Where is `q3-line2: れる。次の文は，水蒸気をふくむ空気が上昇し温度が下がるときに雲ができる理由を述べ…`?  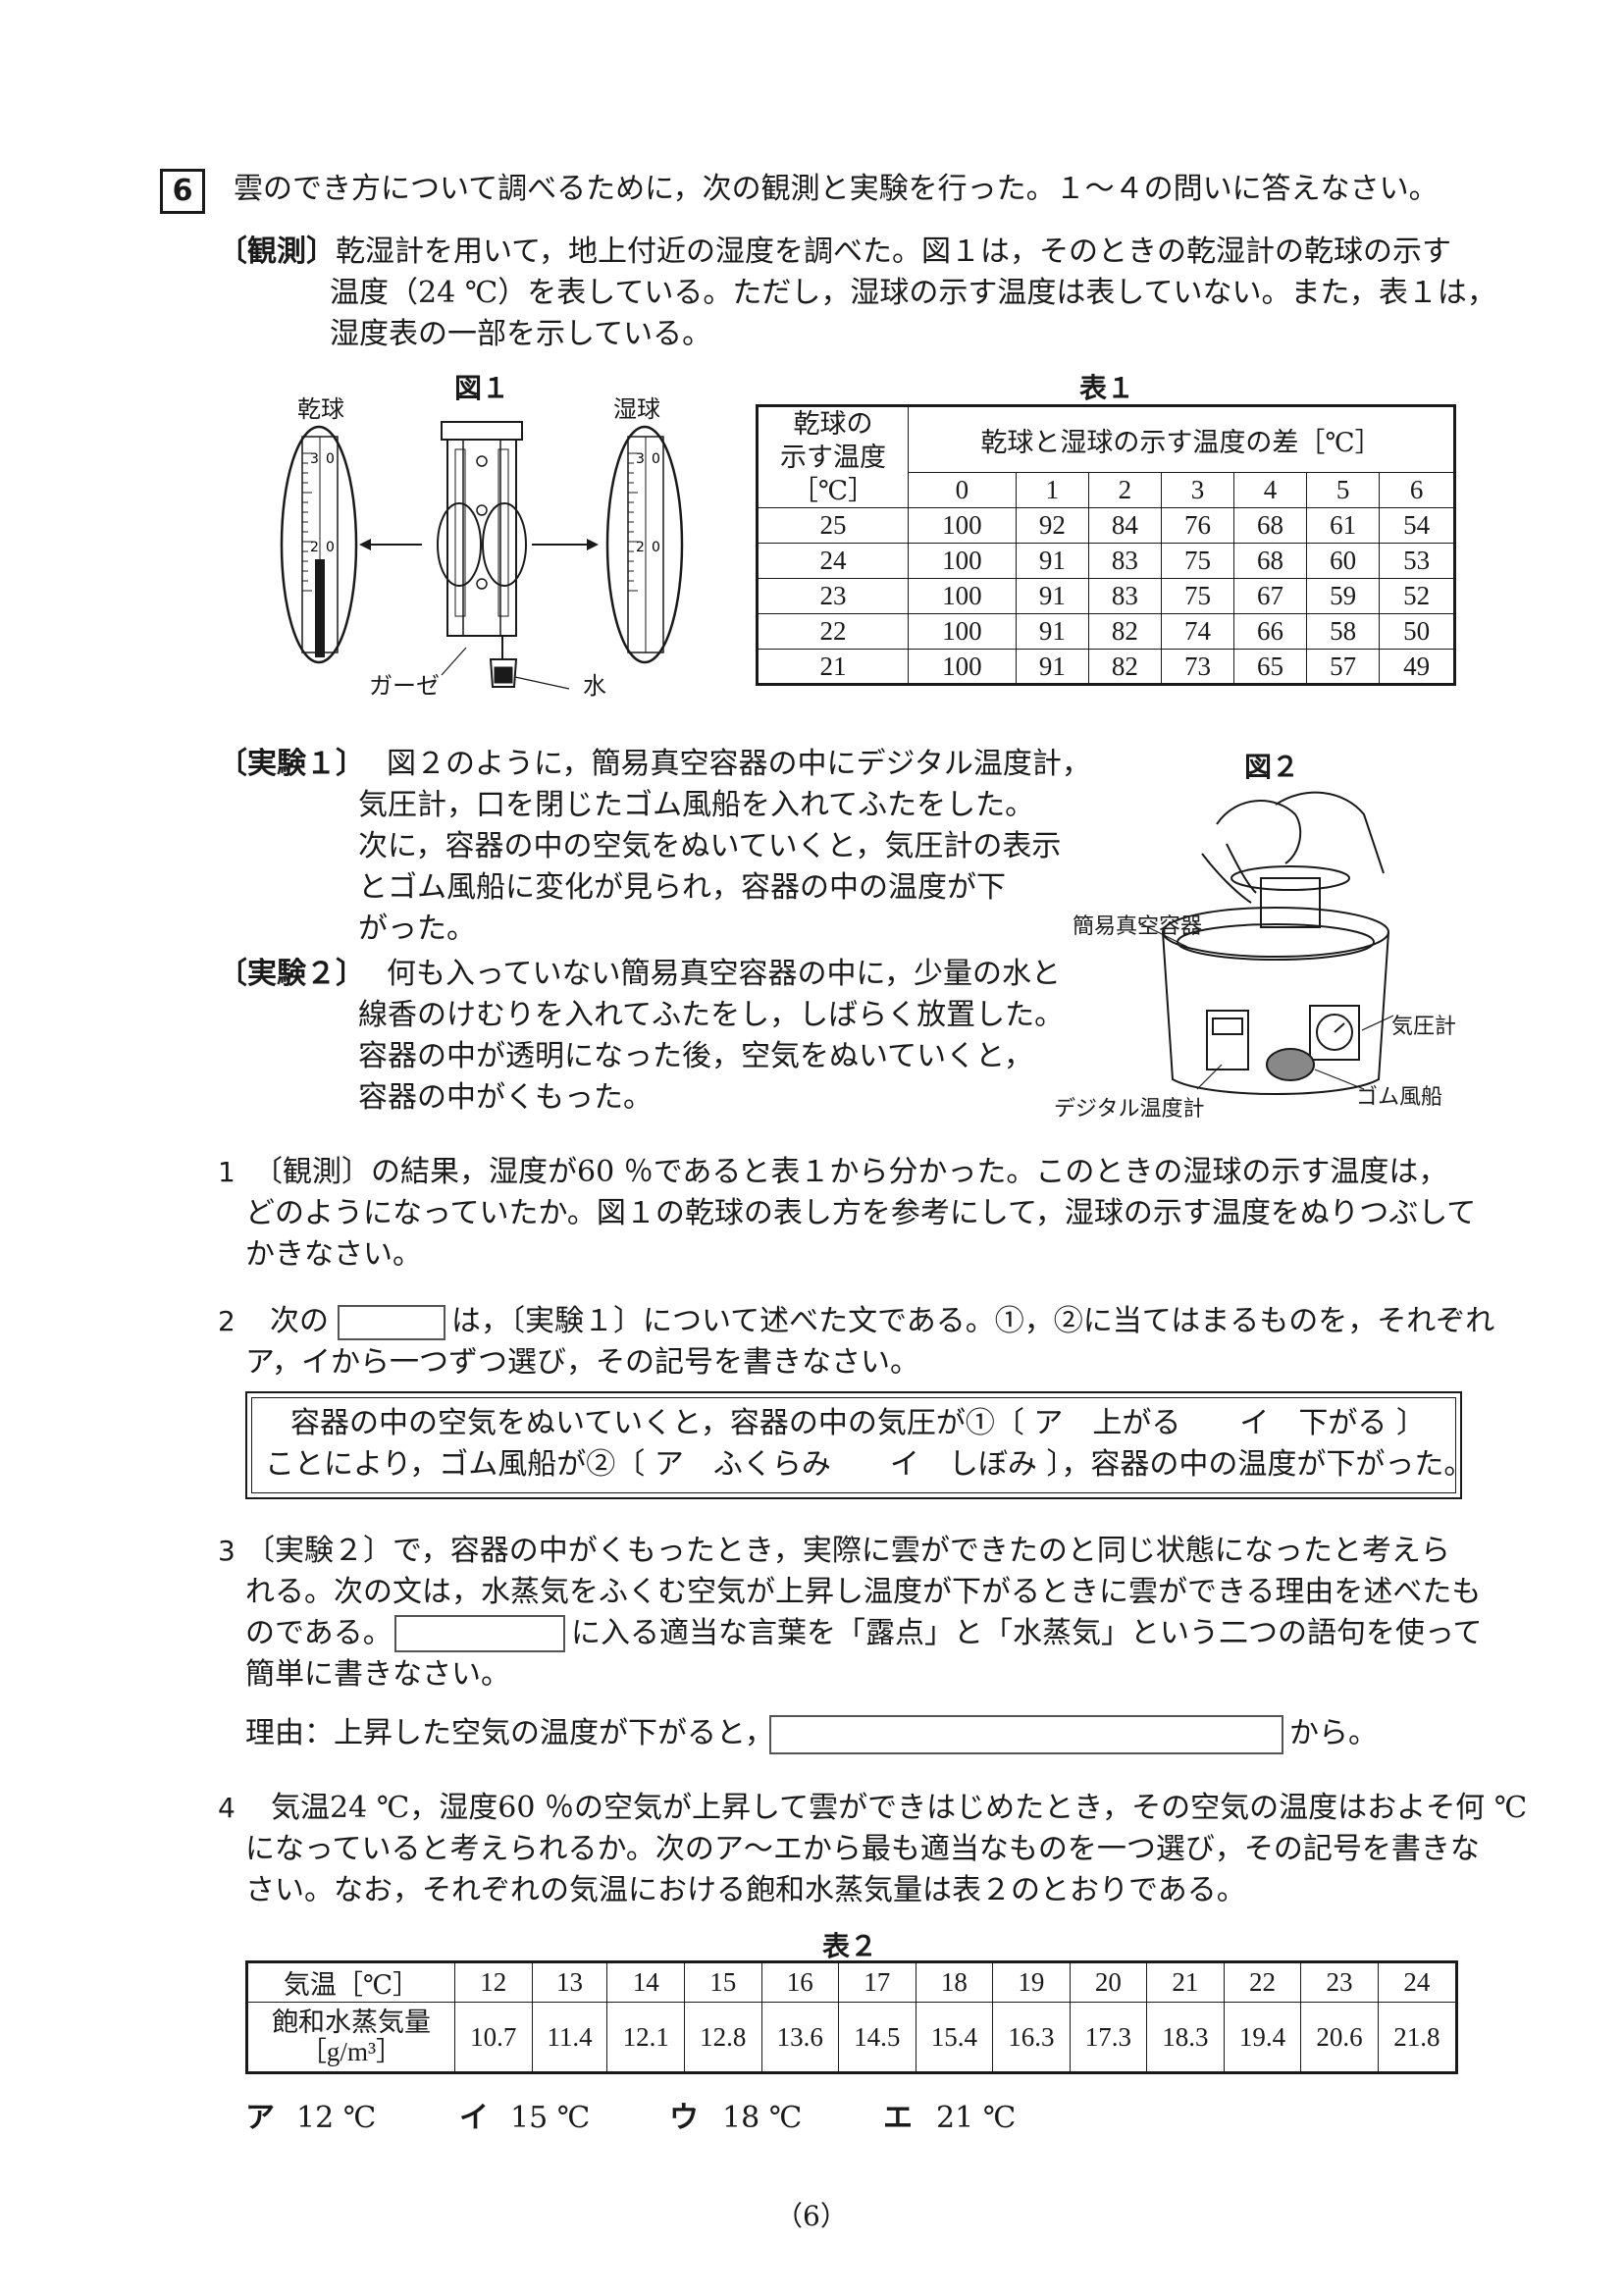 q3-line2: れる。次の文は，水蒸気をふくむ空気が上昇し温度が下がるときに雲ができる理由を述べ… is located at coordinates (863, 1592).